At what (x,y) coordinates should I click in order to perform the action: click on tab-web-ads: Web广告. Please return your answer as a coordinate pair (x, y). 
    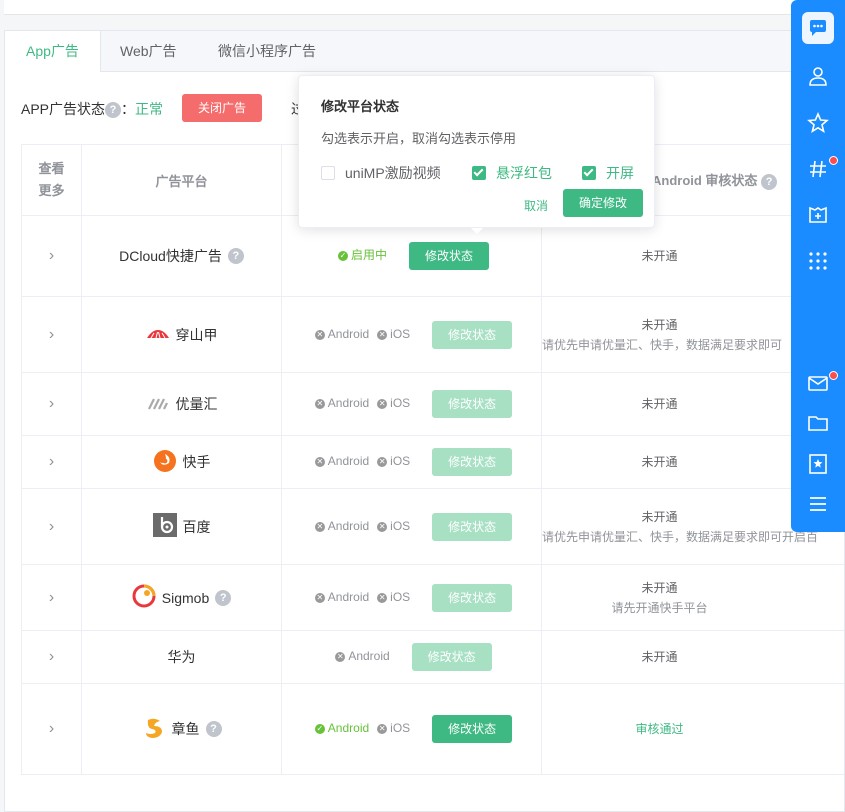
    Looking at the image, I should click on (148, 51).